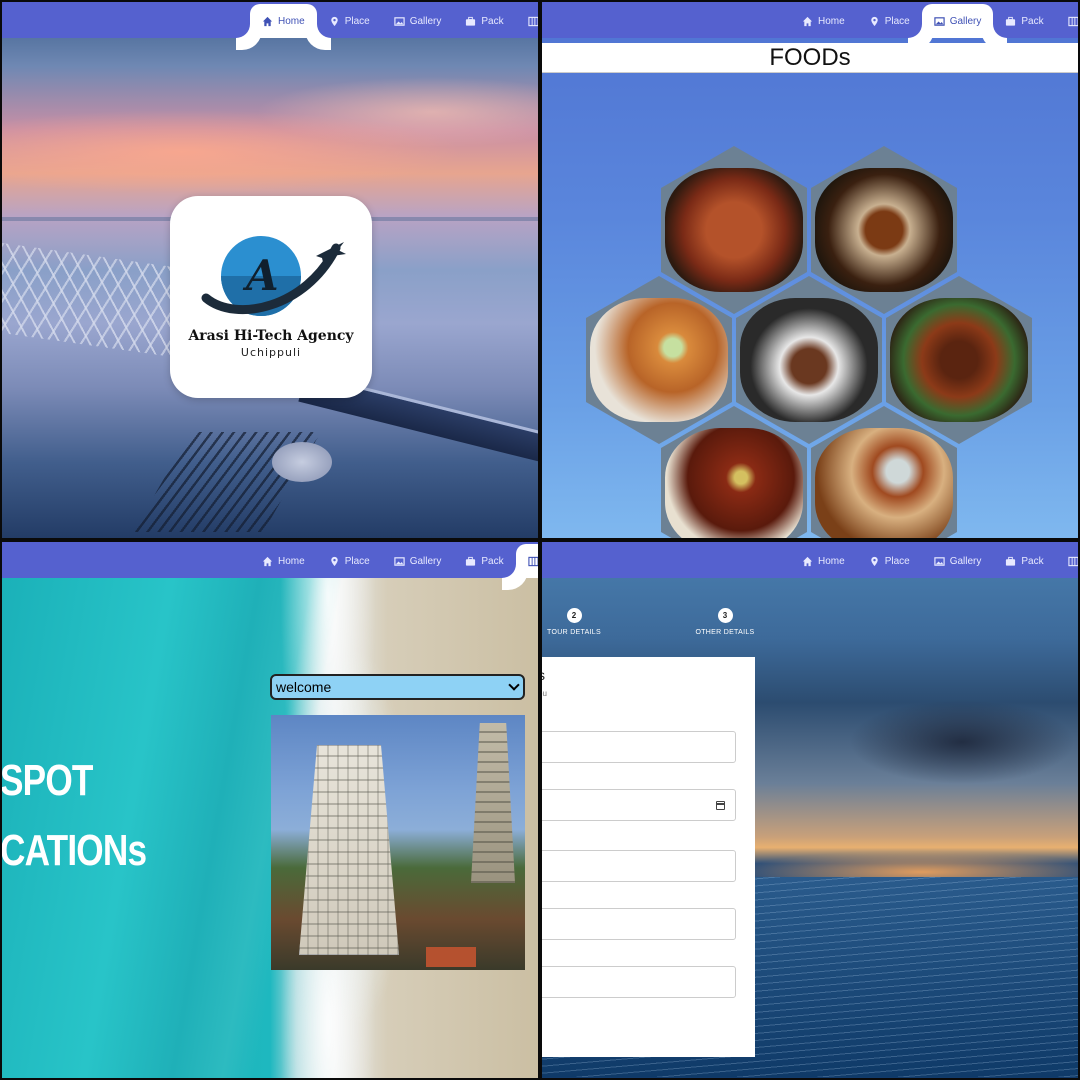 The image size is (1080, 1080). Describe the element at coordinates (271, 336) in the screenshot. I see `agency-name: Arasi Hi-Tech Agency` at that location.